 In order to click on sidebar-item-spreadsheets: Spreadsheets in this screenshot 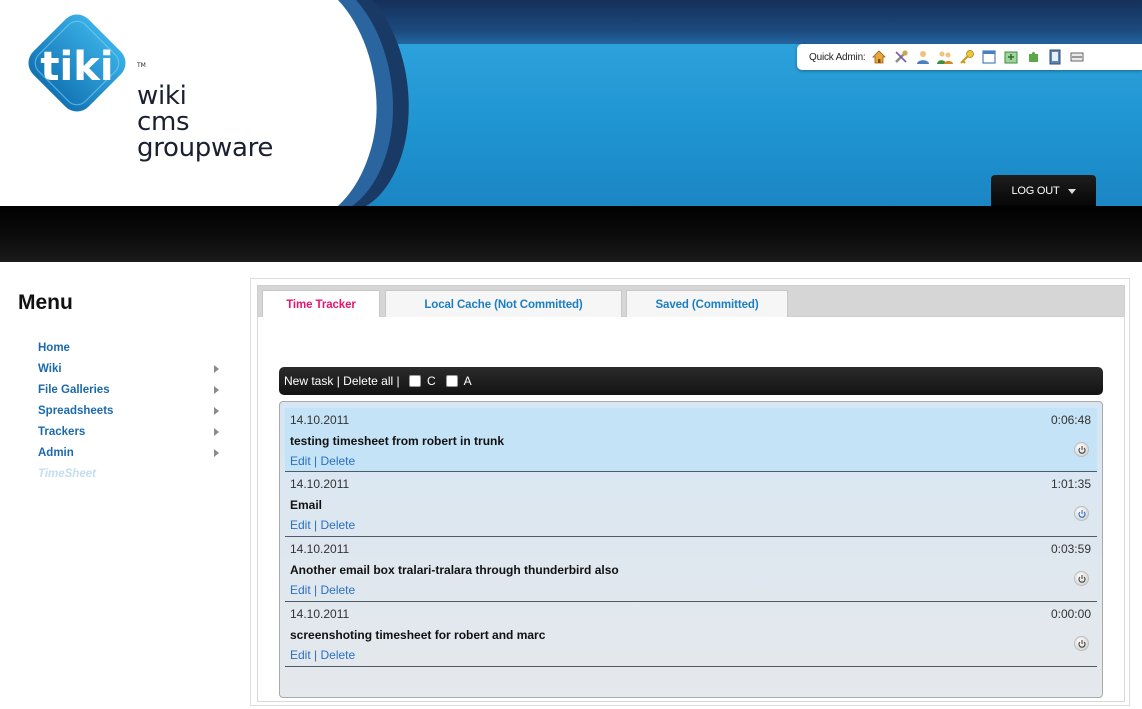, I will do `click(133, 414)`.